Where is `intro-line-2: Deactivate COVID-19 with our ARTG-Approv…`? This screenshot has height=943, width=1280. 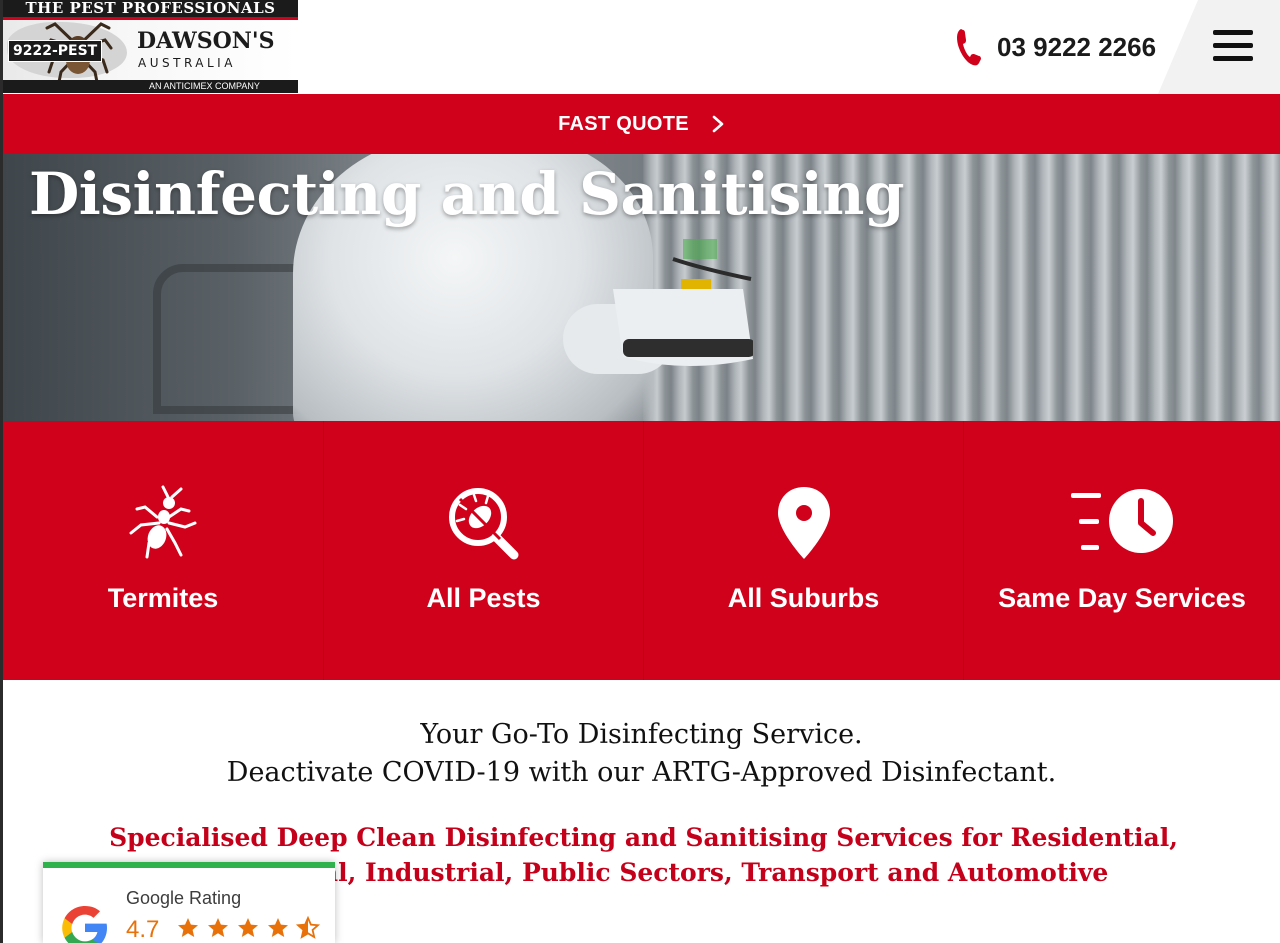
intro-line-2: Deactivate COVID-19 with our ARTG-Approv… is located at coordinates (641, 772).